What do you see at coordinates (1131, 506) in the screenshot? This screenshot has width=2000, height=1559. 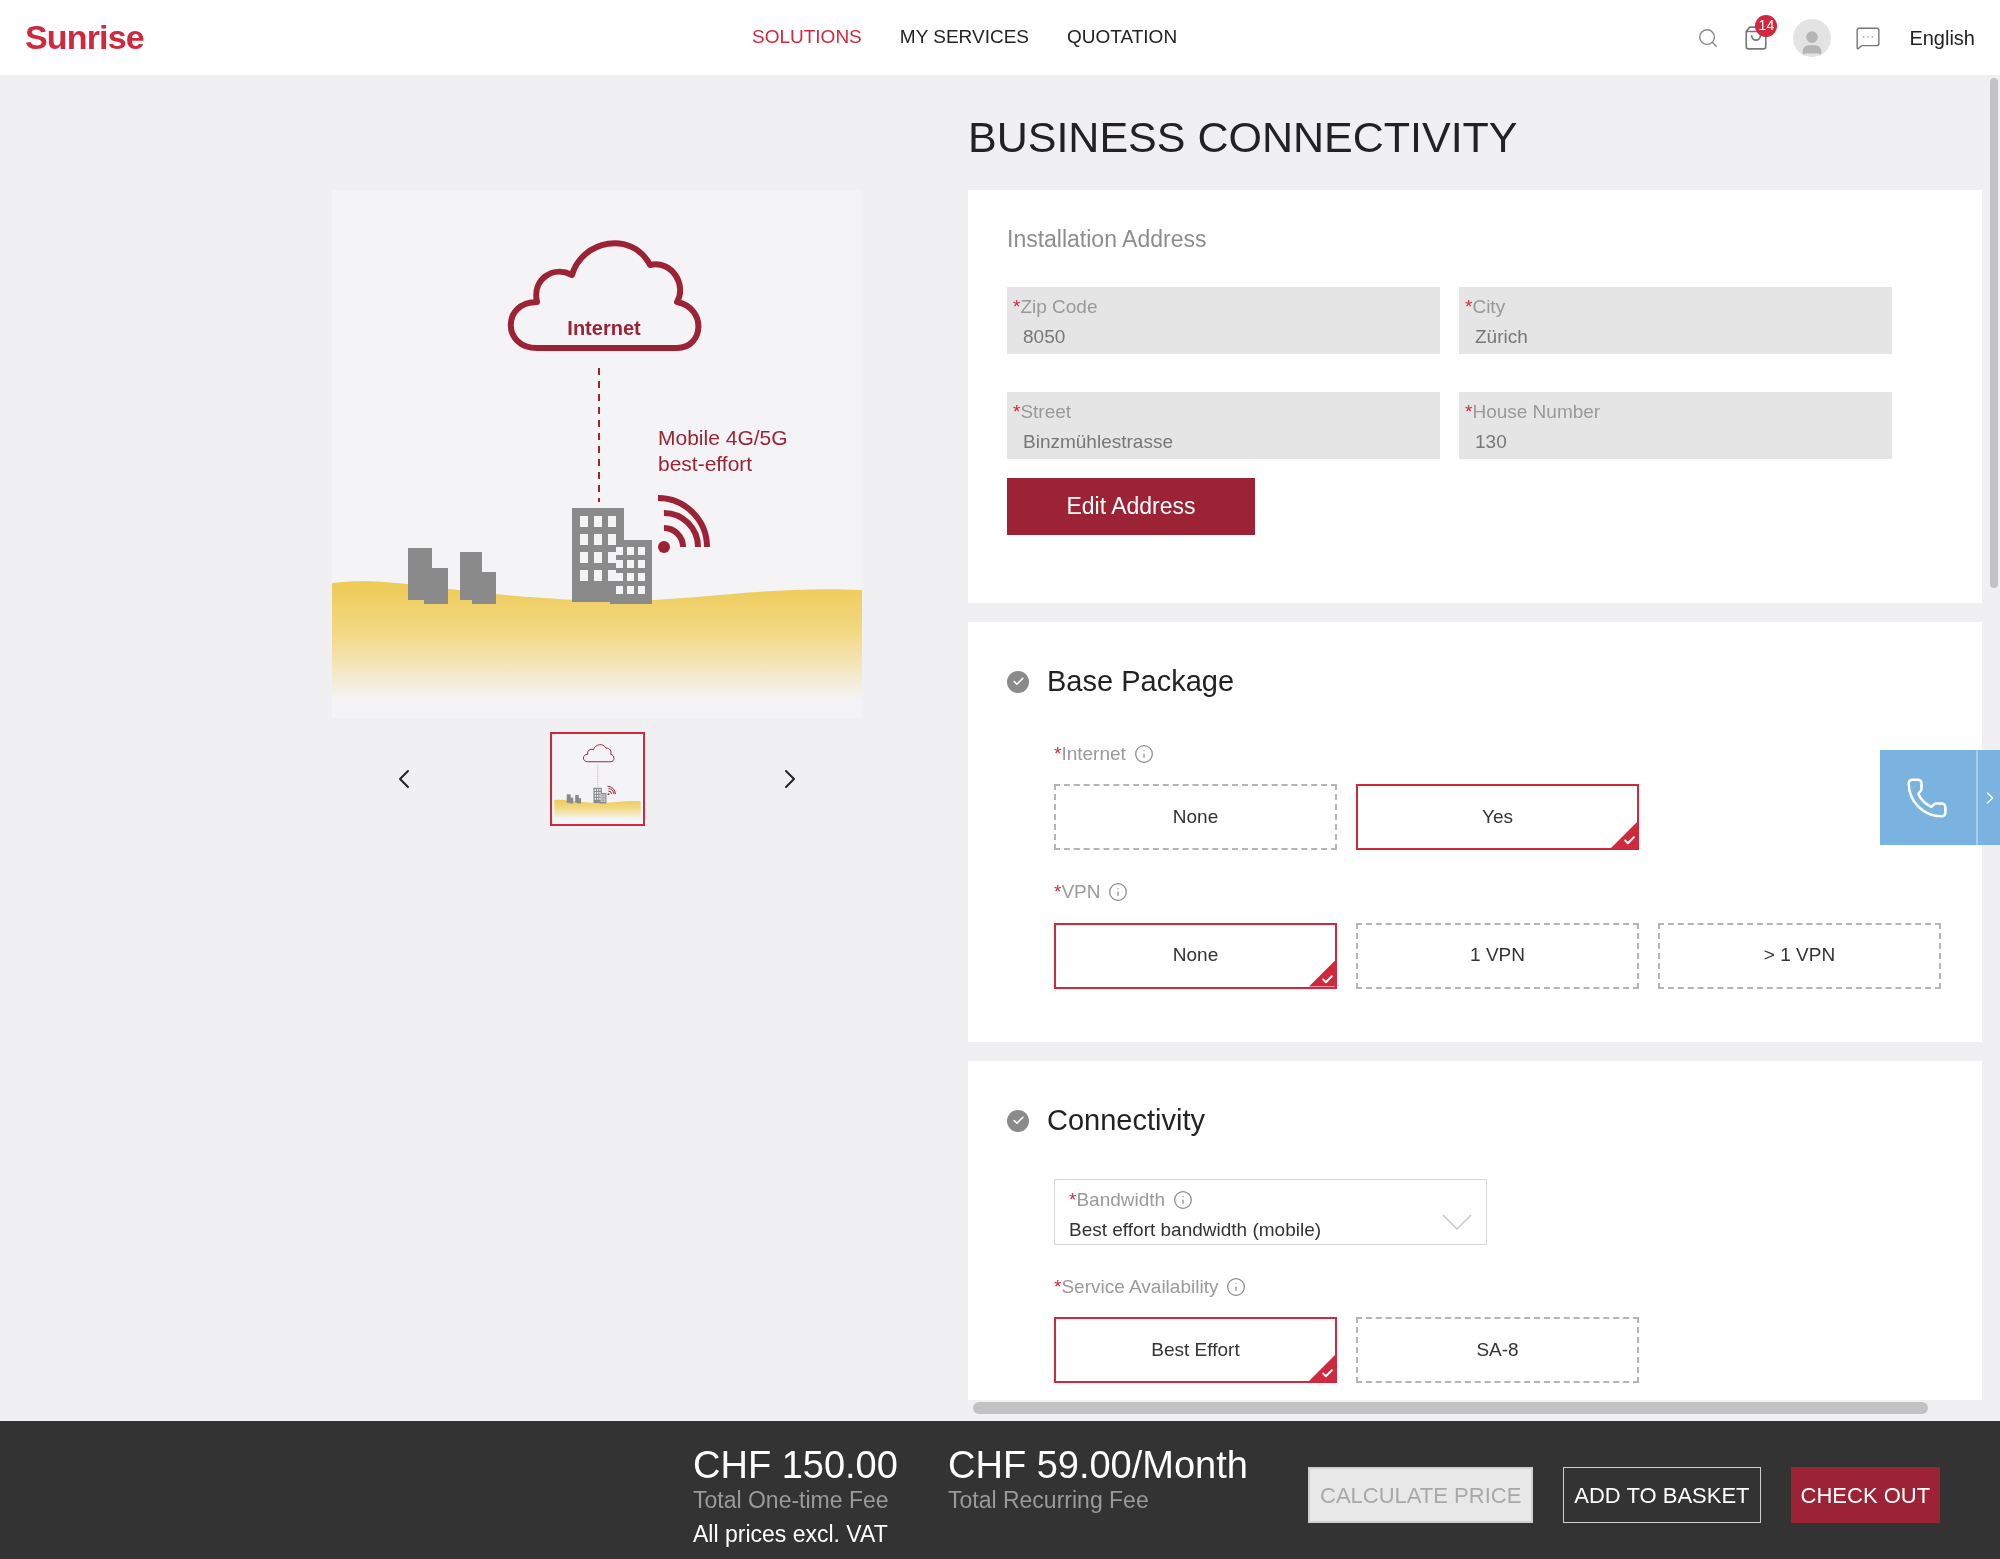 I see `edit-address-button: Edit Address` at bounding box center [1131, 506].